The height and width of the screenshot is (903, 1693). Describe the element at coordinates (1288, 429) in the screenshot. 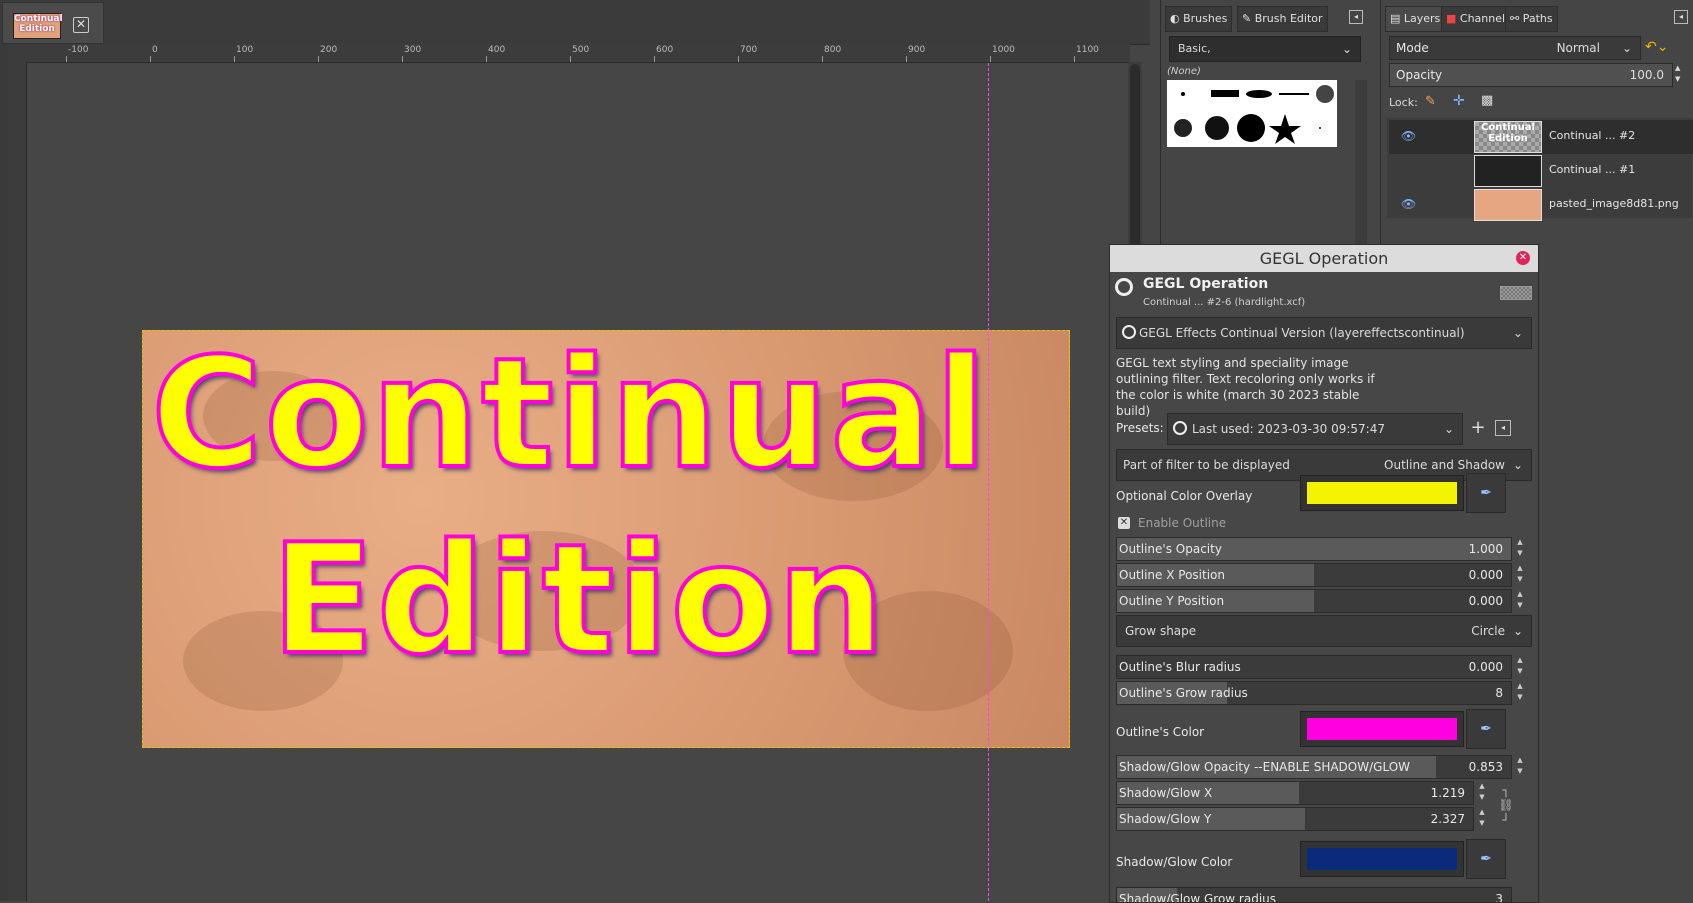

I see `presets-value: Last used: 2023-03-30 09:57:47` at that location.